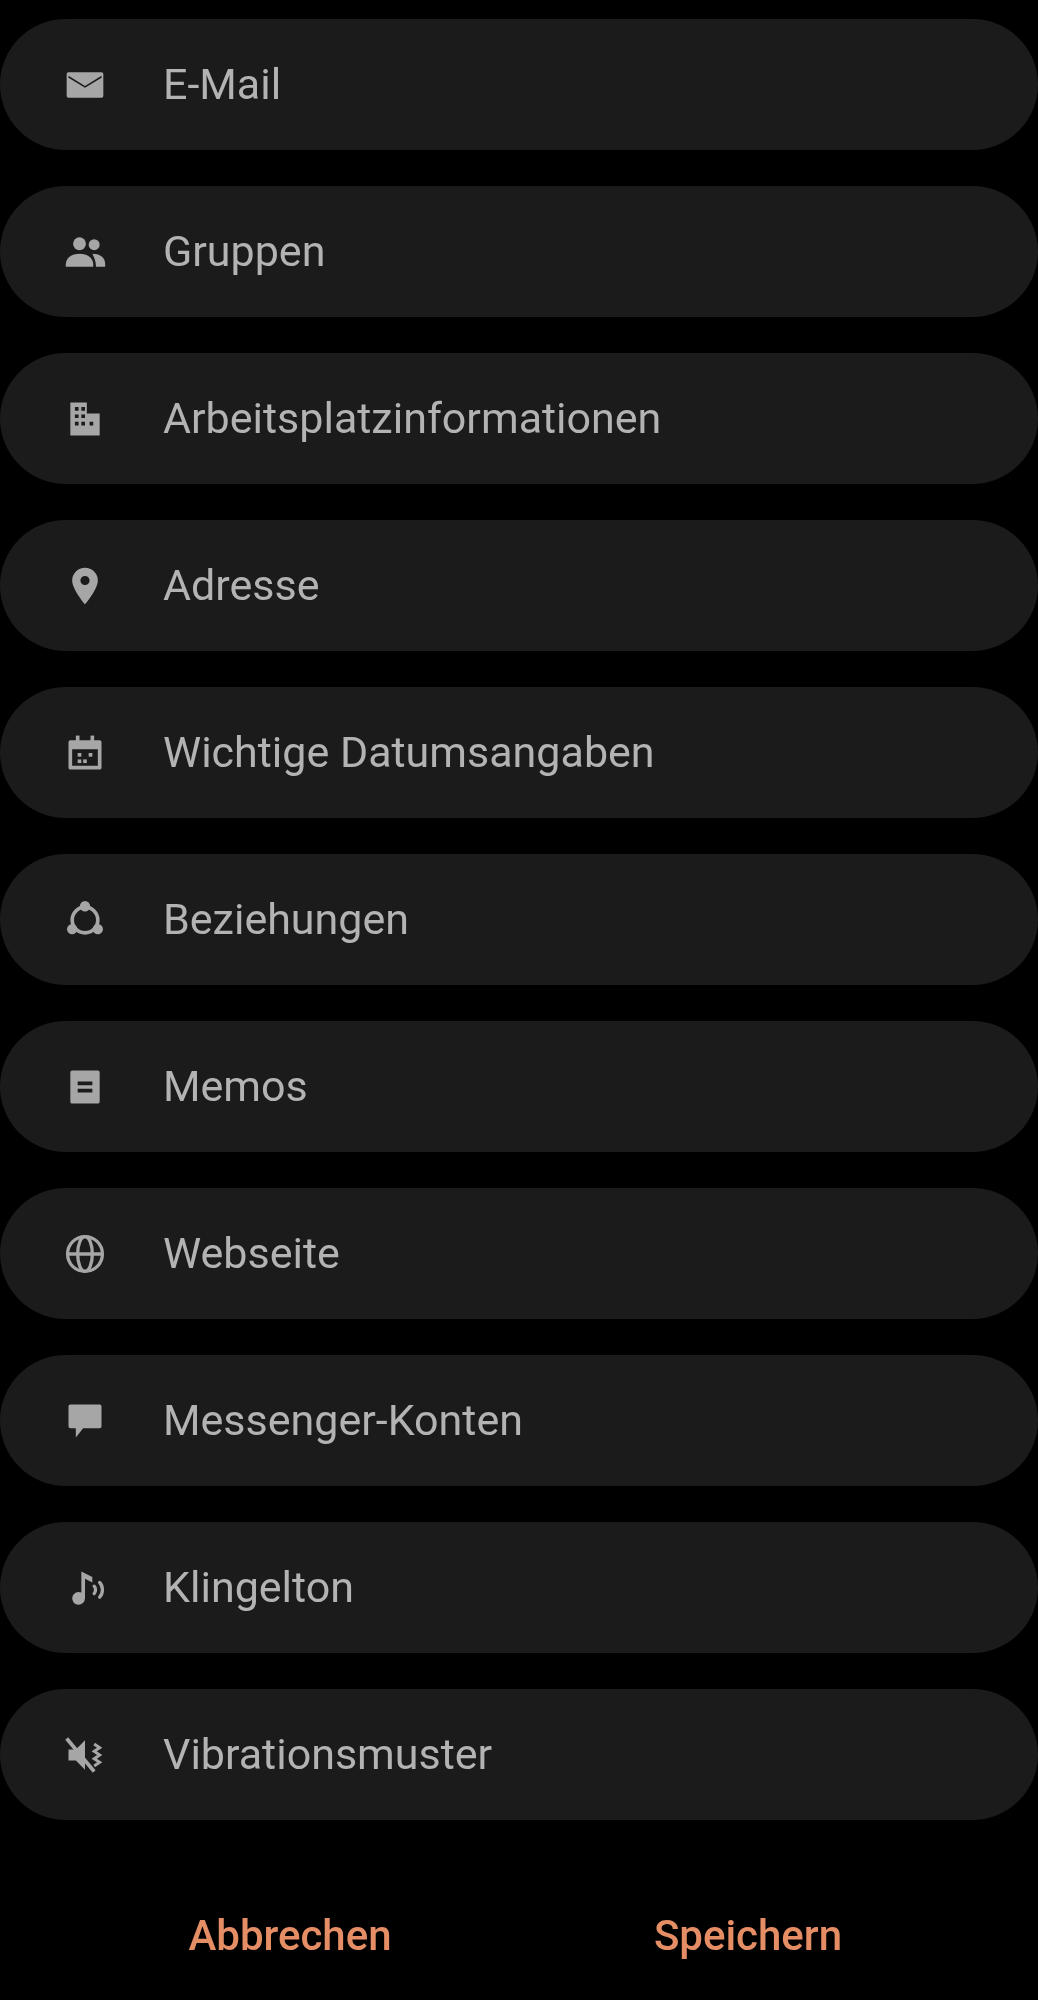 Image resolution: width=1038 pixels, height=2000 pixels. Describe the element at coordinates (519, 1253) in the screenshot. I see `field-row: Webseite` at that location.